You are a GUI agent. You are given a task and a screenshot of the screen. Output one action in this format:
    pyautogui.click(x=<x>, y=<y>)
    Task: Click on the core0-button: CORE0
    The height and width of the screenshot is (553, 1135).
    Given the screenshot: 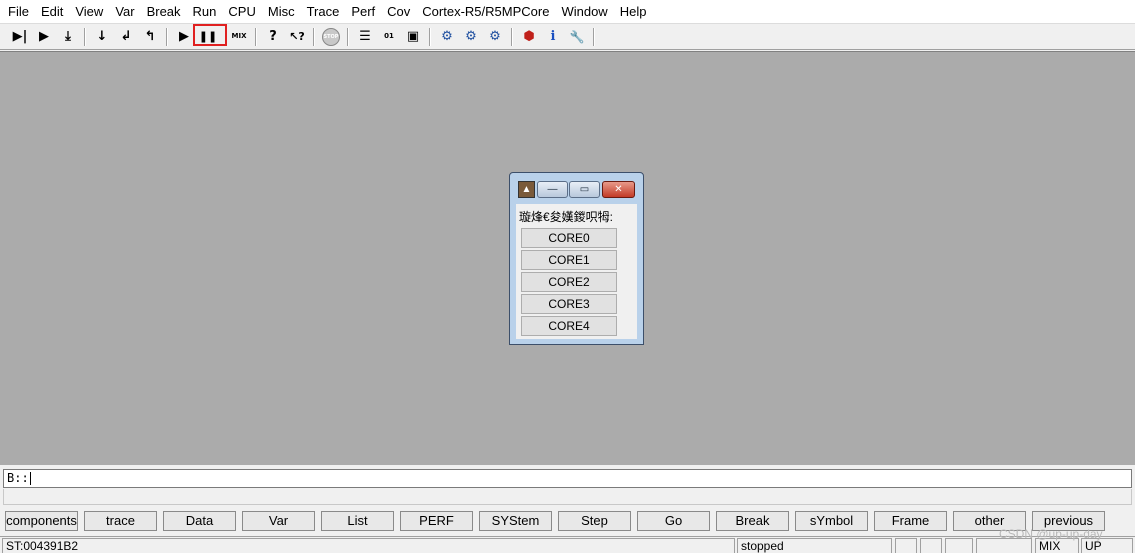 What is the action you would take?
    pyautogui.click(x=569, y=238)
    